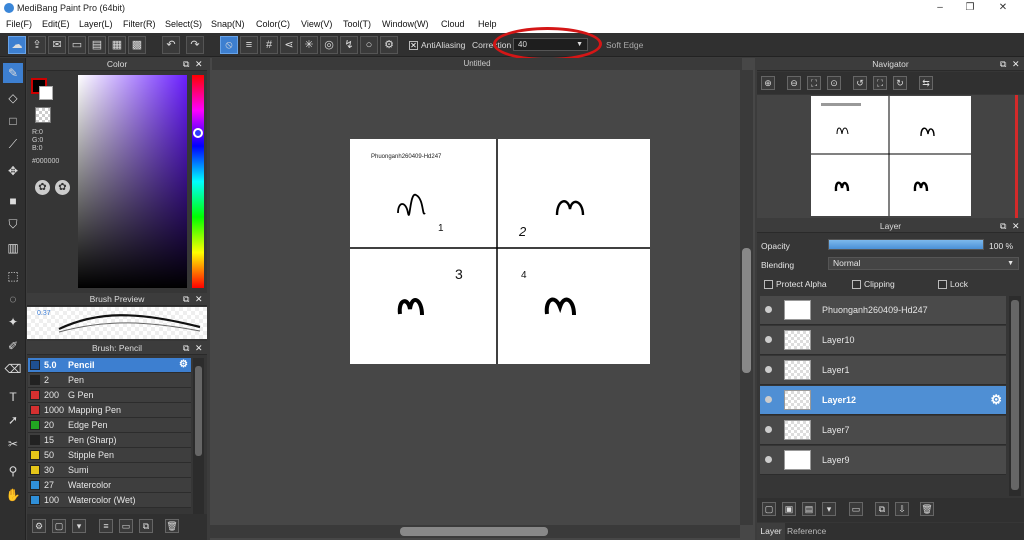 The width and height of the screenshot is (1024, 540). What do you see at coordinates (996, 400) in the screenshot?
I see `gear-icon: ⚙` at bounding box center [996, 400].